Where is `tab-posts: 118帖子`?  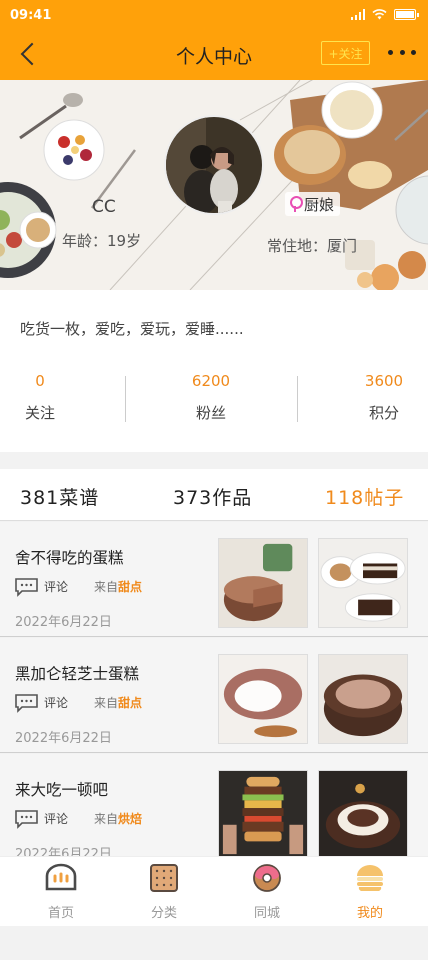 tab-posts: 118帖子 is located at coordinates (364, 496).